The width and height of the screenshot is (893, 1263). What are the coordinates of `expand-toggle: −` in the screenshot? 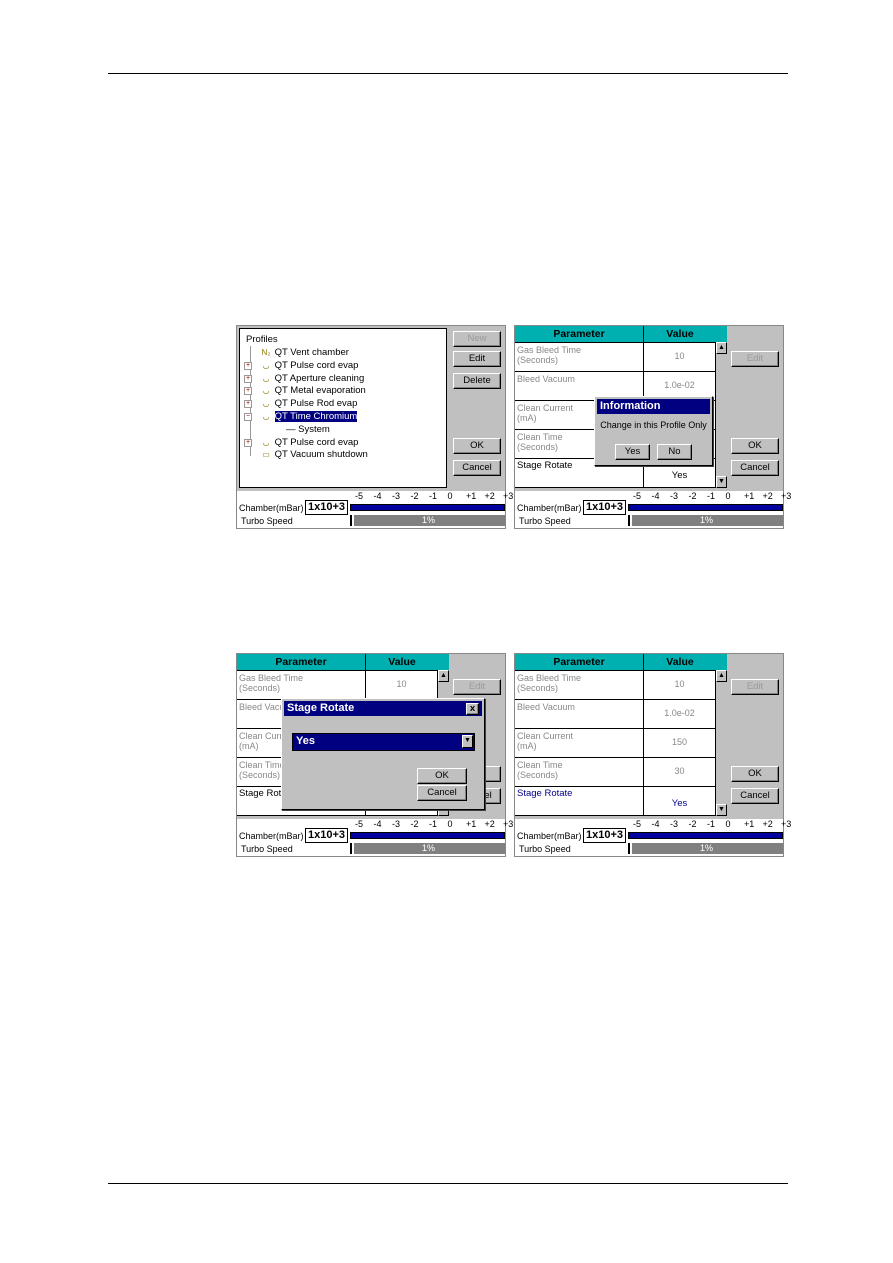 It's located at (248, 417).